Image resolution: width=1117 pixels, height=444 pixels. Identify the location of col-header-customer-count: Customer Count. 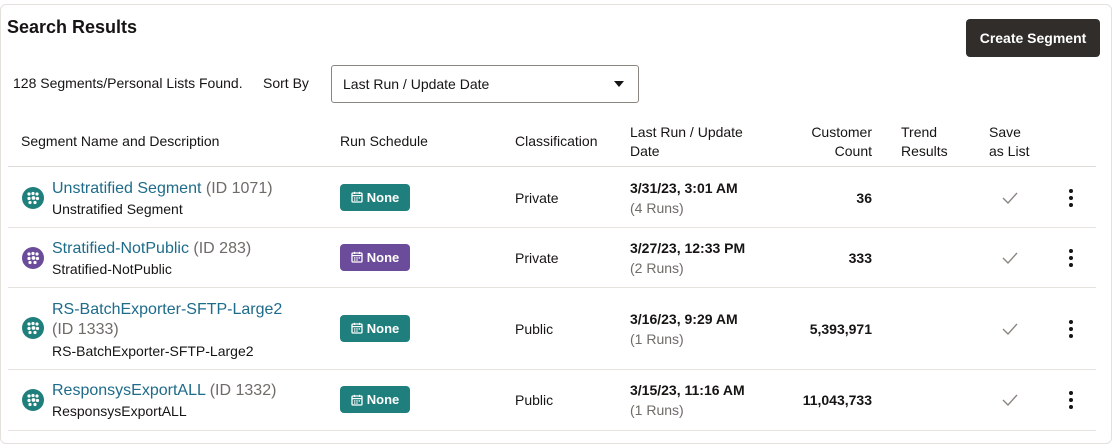
(831, 142).